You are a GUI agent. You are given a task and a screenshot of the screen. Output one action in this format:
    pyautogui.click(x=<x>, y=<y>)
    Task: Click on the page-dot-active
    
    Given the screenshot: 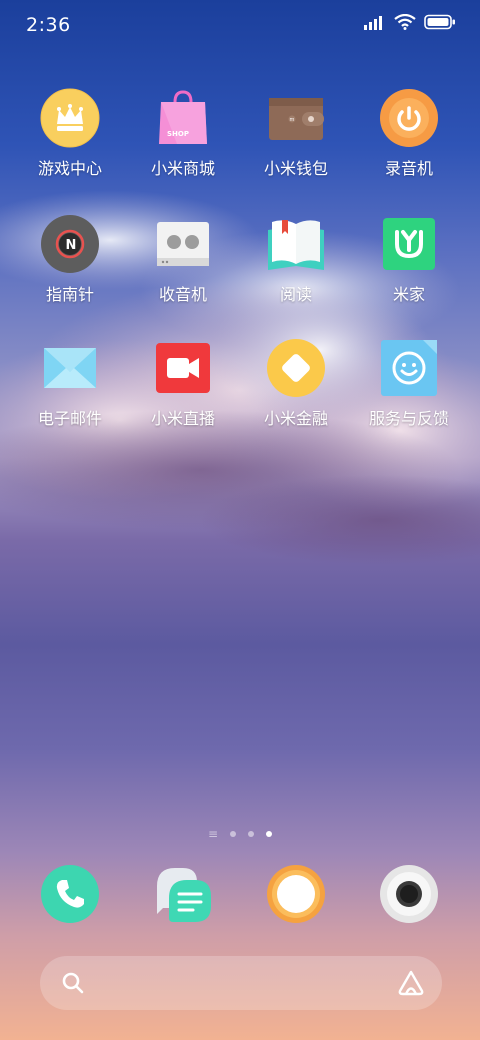 What is the action you would take?
    pyautogui.click(x=269, y=834)
    